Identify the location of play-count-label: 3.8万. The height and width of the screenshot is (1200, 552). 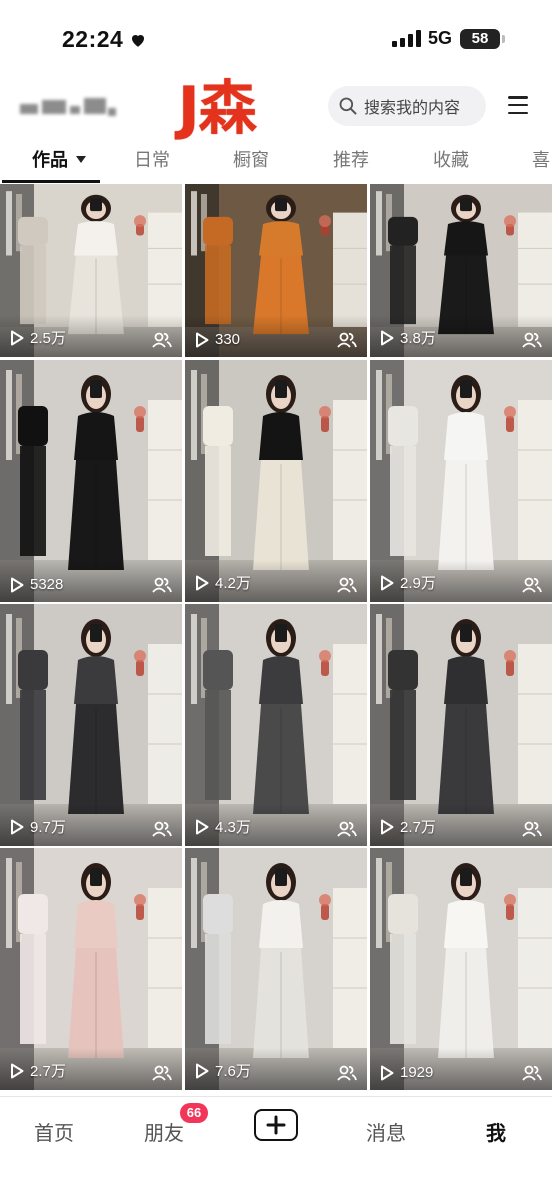
(418, 338).